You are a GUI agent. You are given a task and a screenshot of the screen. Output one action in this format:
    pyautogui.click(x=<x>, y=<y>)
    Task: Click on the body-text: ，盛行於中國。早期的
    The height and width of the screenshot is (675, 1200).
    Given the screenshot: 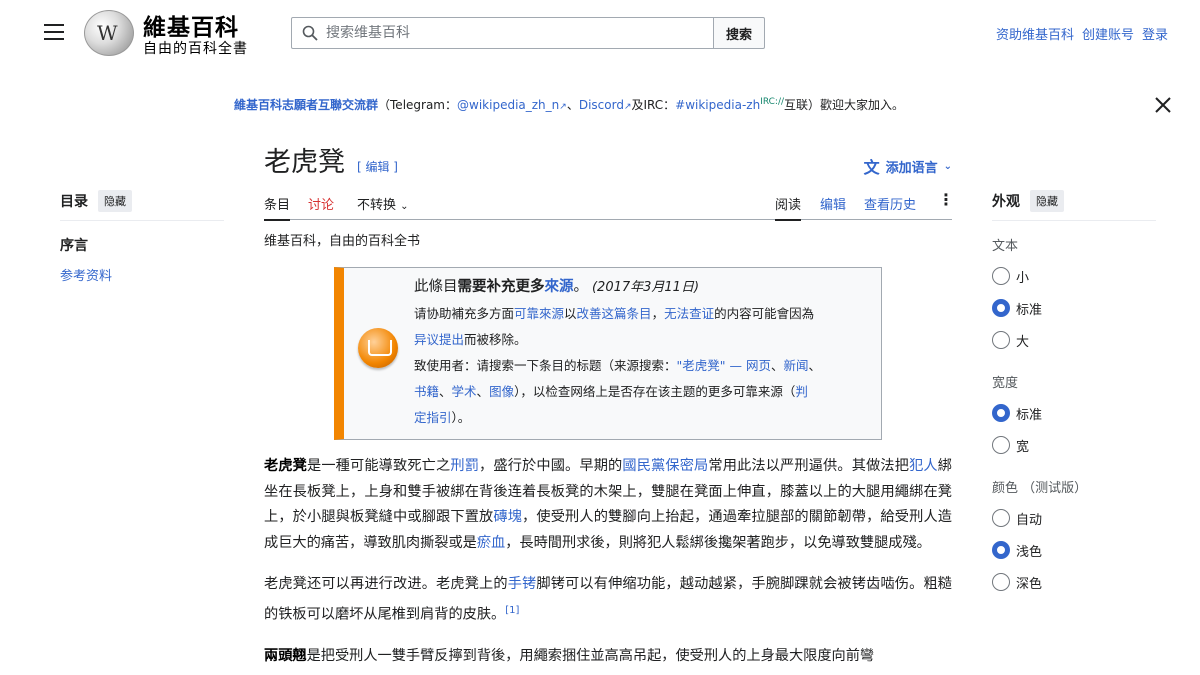 What is the action you would take?
    pyautogui.click(x=551, y=466)
    